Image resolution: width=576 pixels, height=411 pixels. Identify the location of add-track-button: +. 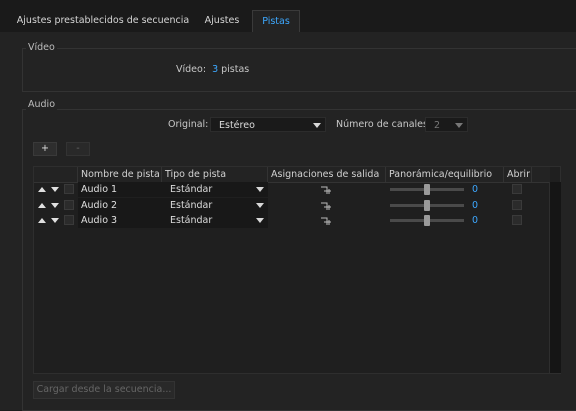
(45, 149).